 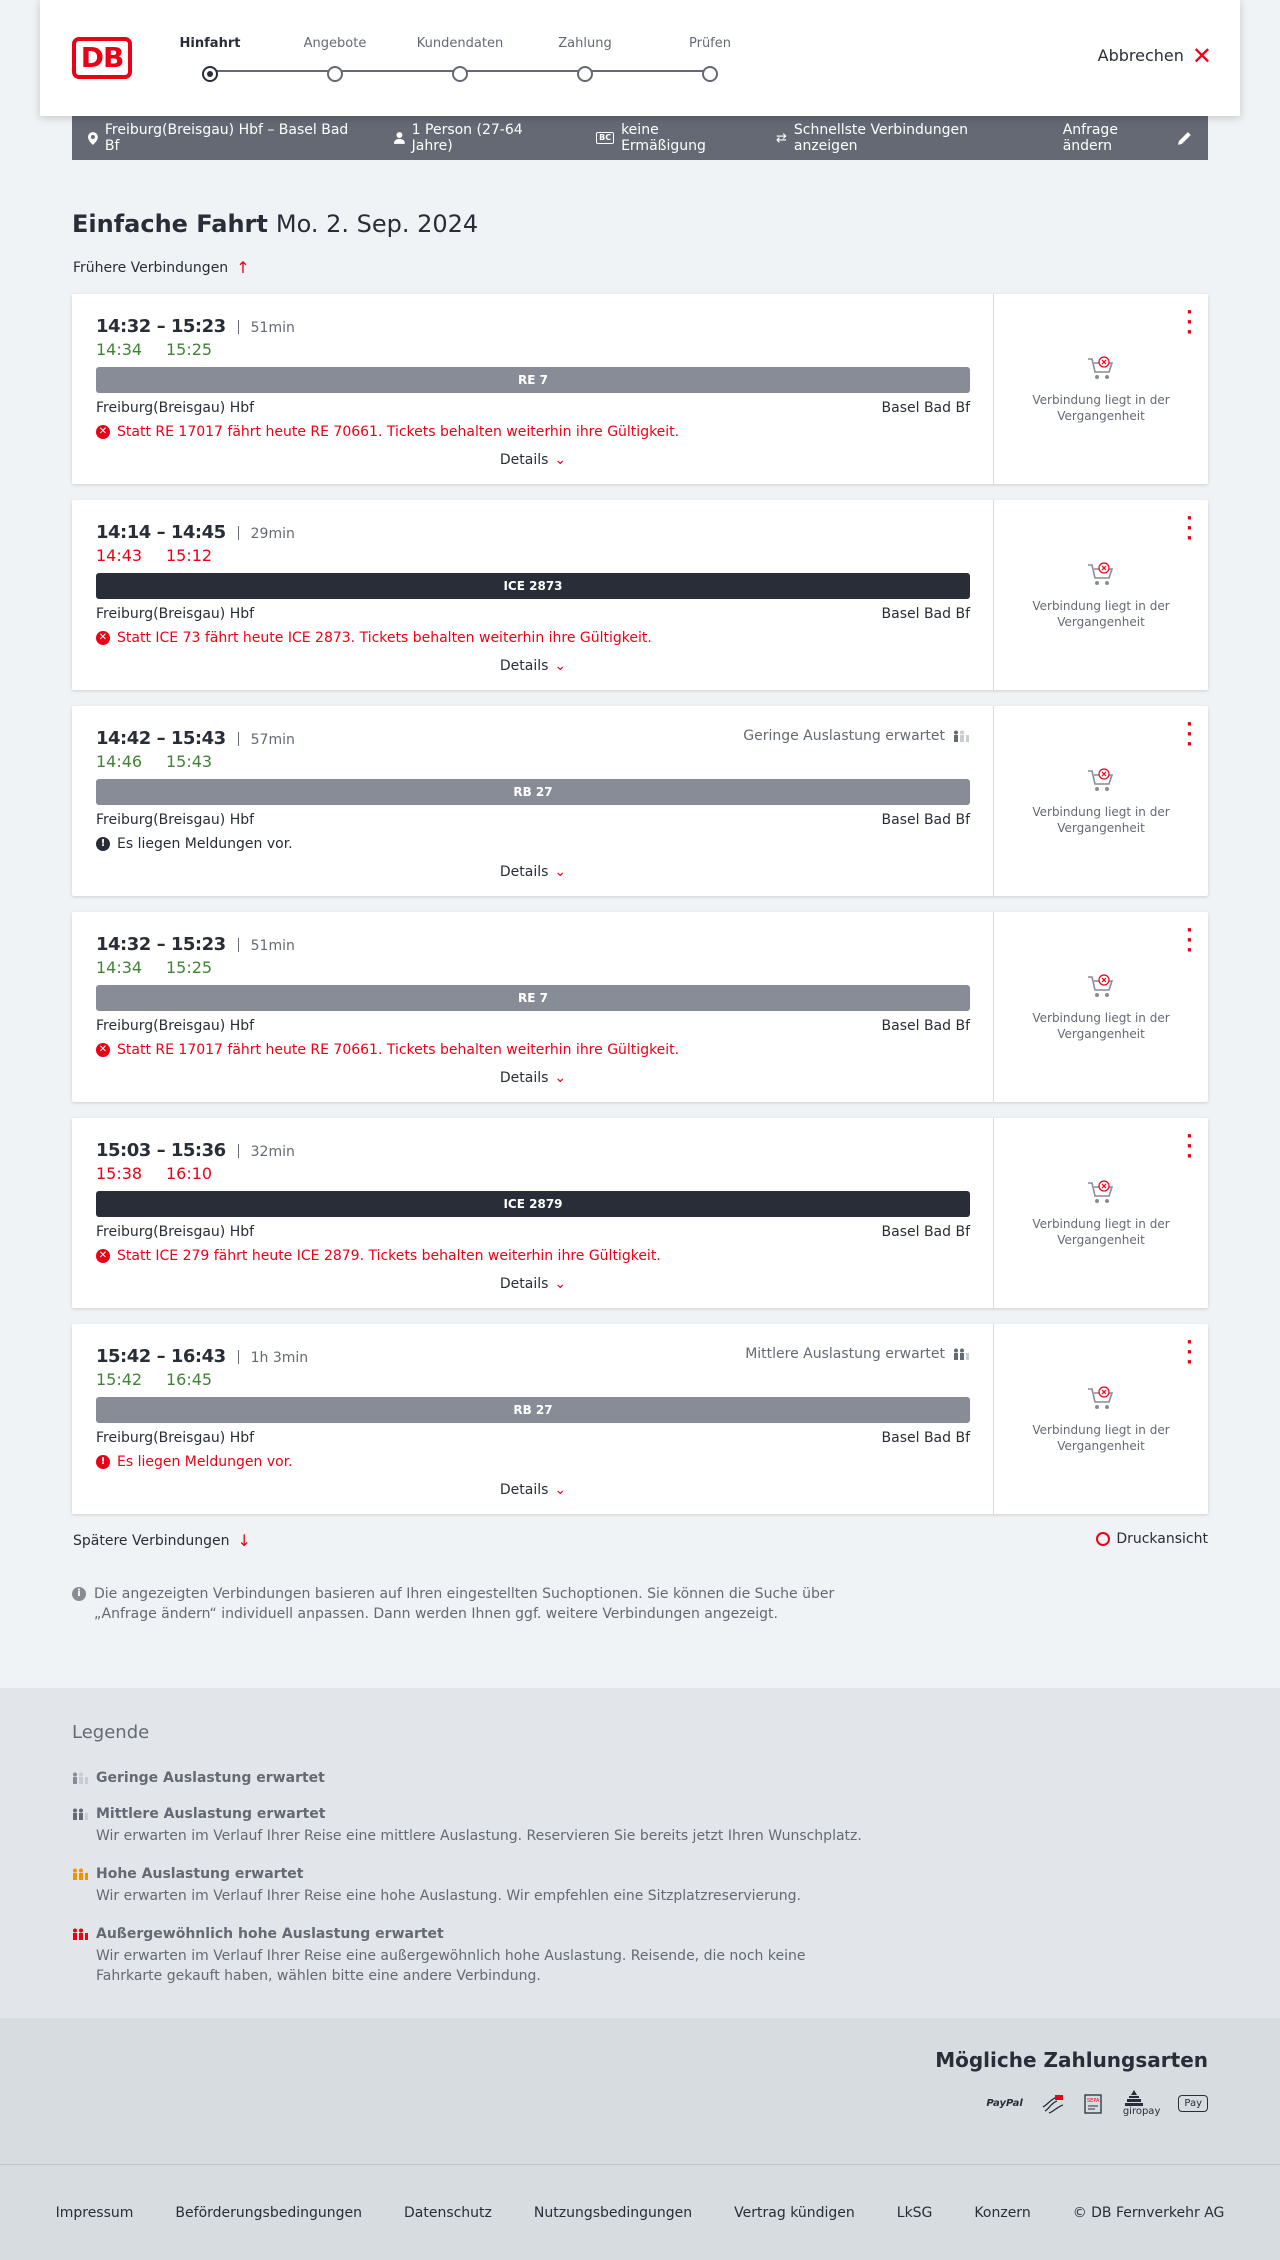 I want to click on error-icon: ✕, so click(x=103, y=432).